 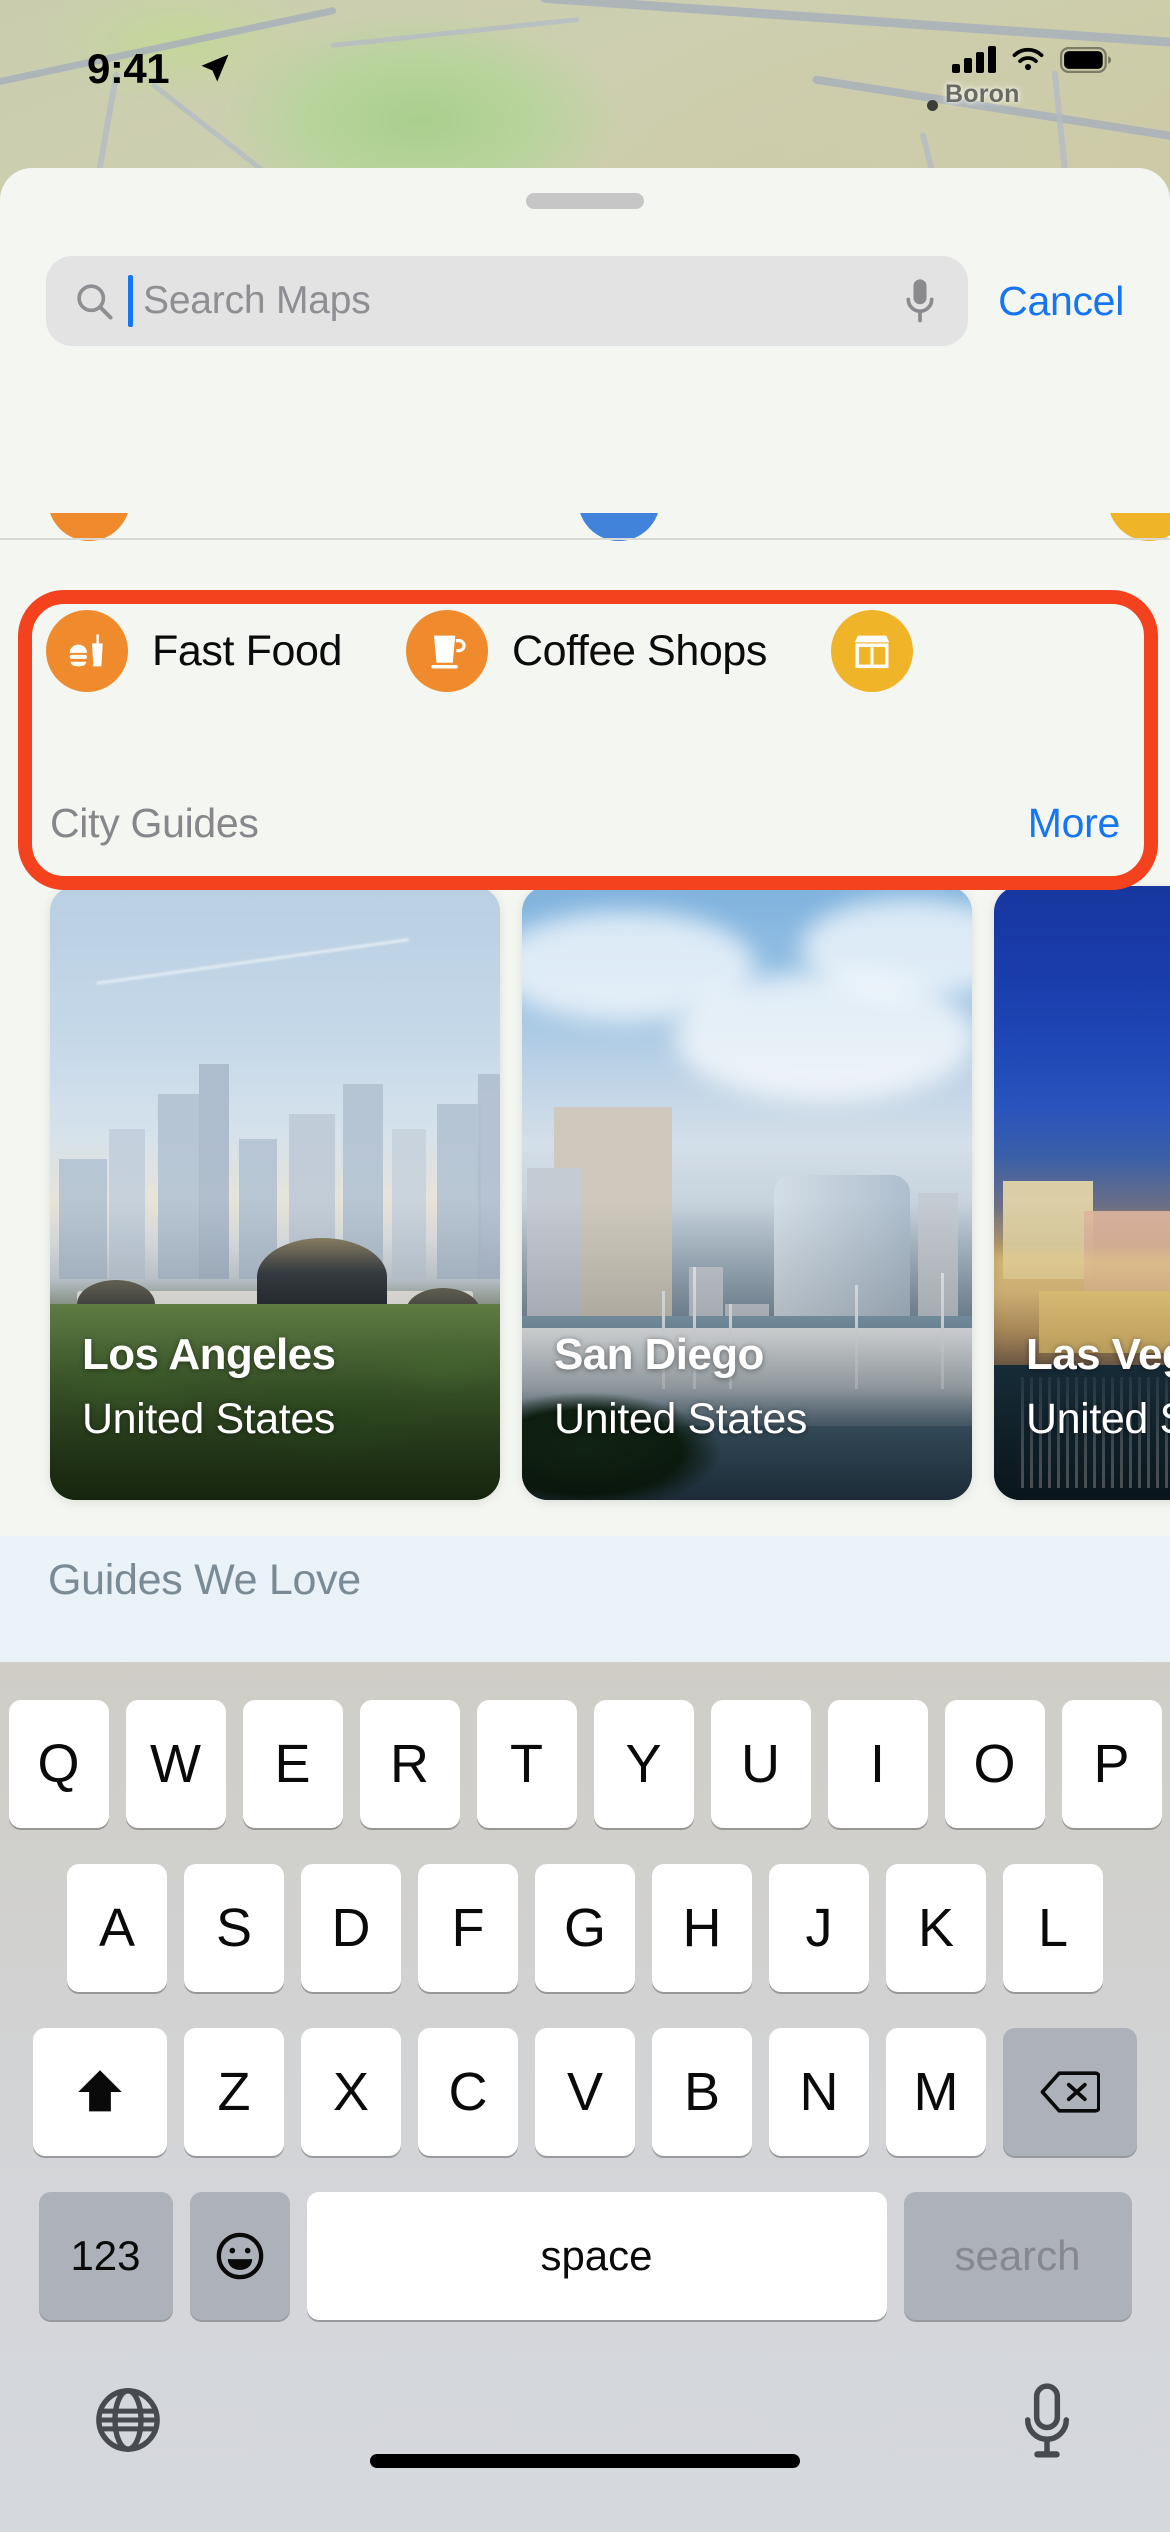 I want to click on backspace-key, so click(x=1070, y=2092).